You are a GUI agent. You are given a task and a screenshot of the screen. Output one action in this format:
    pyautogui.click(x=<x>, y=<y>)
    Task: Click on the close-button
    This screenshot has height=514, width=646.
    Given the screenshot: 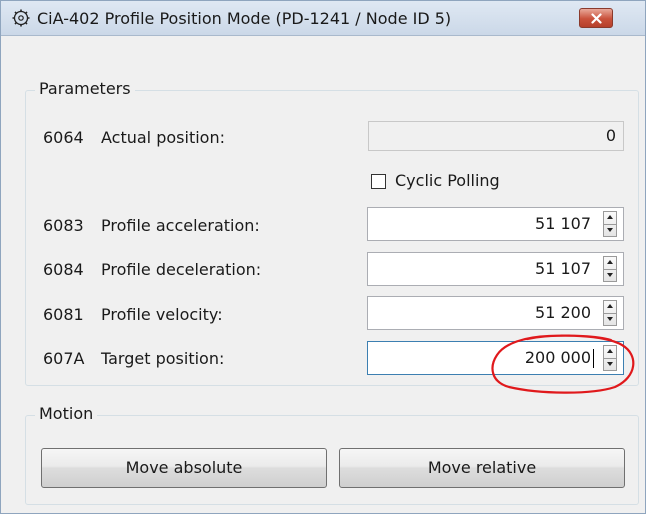 What is the action you would take?
    pyautogui.click(x=596, y=18)
    